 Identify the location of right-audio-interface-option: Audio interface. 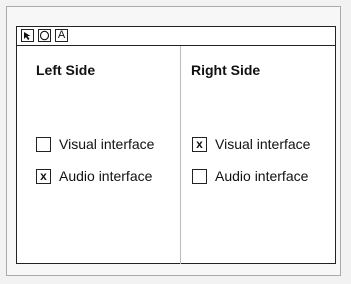
(250, 176).